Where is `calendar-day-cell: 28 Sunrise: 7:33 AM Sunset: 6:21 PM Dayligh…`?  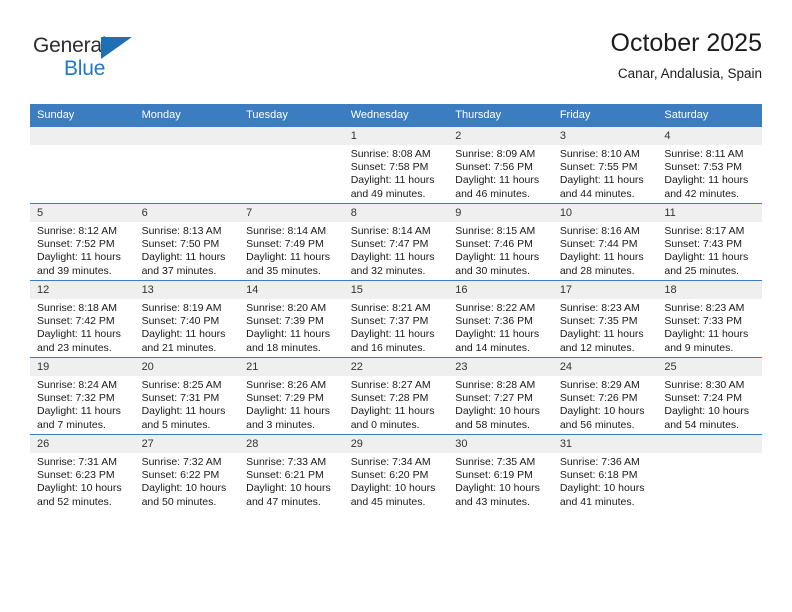 calendar-day-cell: 28 Sunrise: 7:33 AM Sunset: 6:21 PM Dayligh… is located at coordinates (291, 472).